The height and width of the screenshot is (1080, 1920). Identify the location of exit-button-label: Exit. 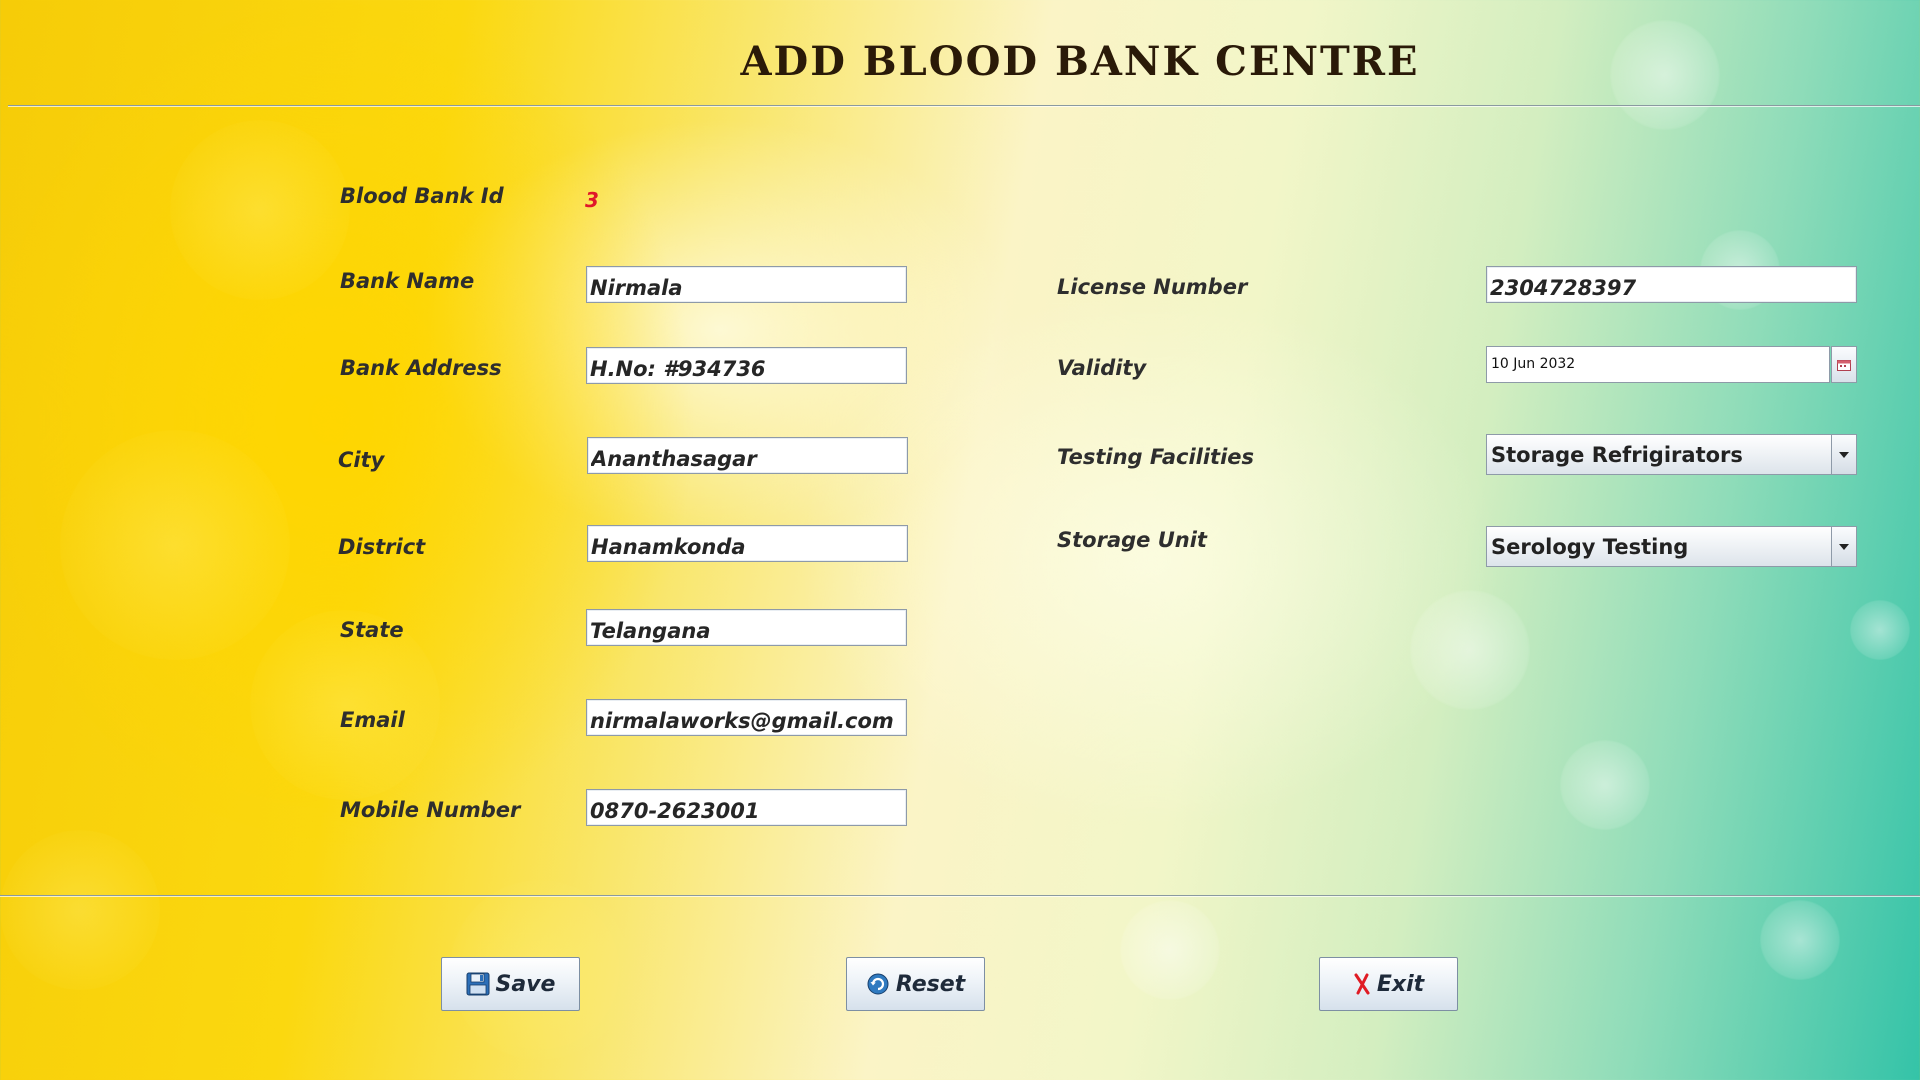
(1400, 984).